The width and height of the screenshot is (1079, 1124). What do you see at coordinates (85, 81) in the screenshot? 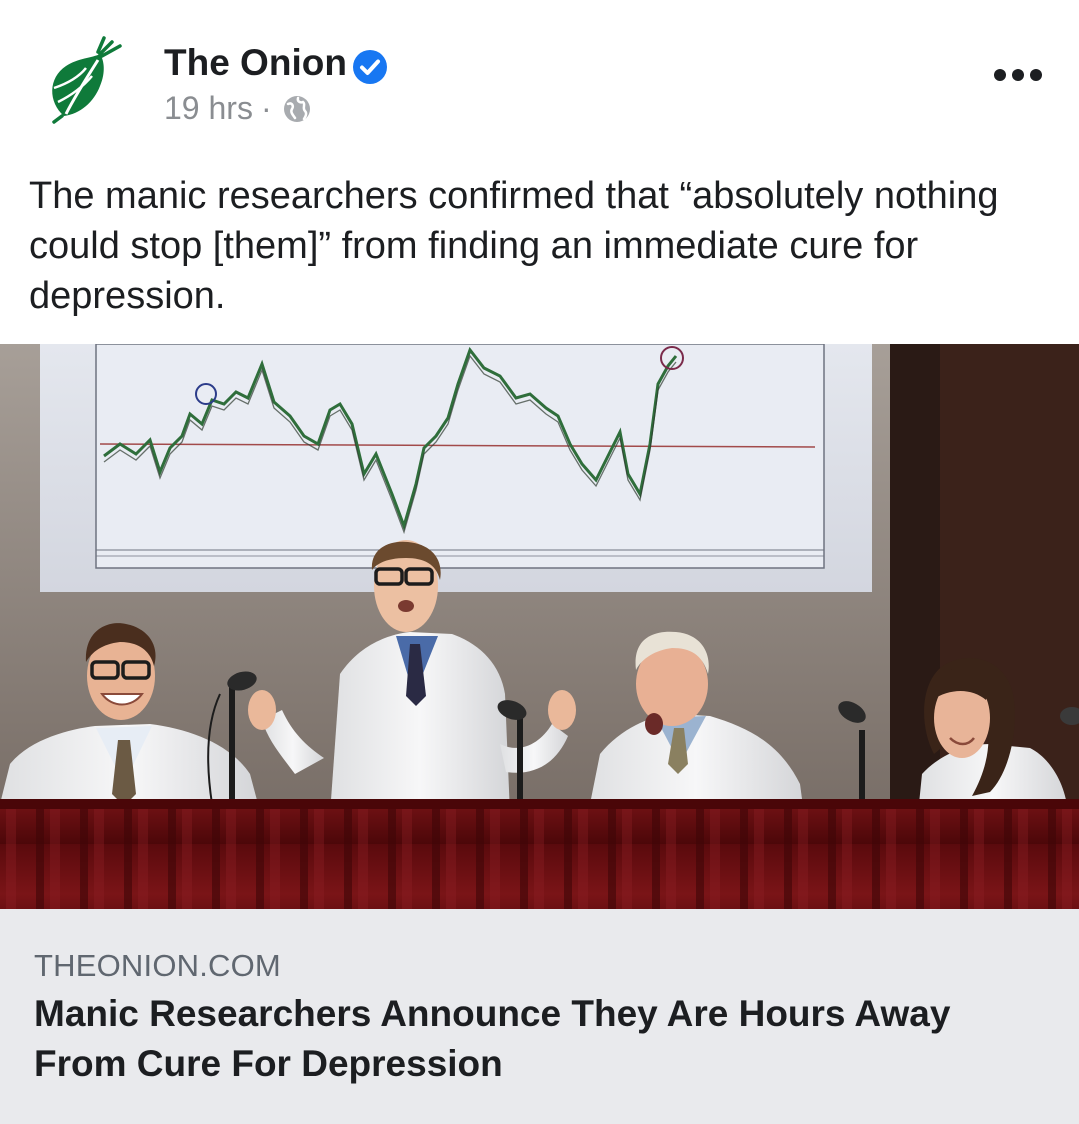
I see `onion-logo-avatar` at bounding box center [85, 81].